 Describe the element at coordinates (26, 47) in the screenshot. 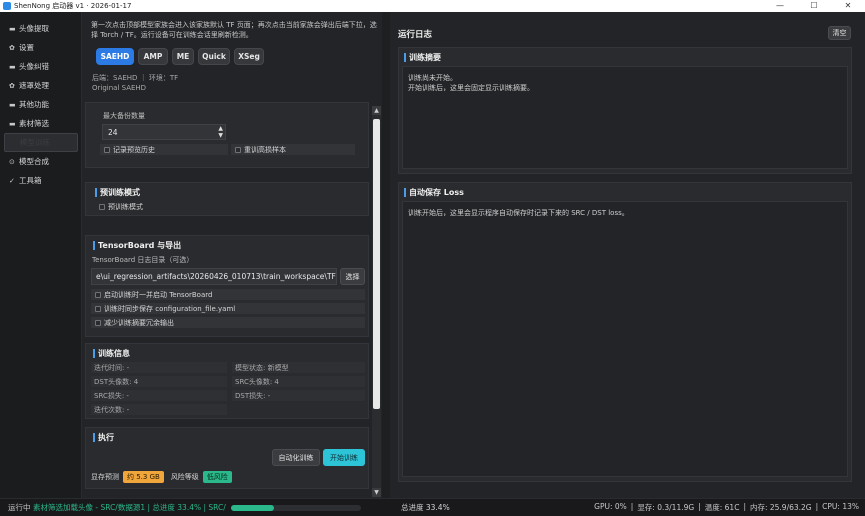

I see `sidebar-item-label: 设置` at that location.